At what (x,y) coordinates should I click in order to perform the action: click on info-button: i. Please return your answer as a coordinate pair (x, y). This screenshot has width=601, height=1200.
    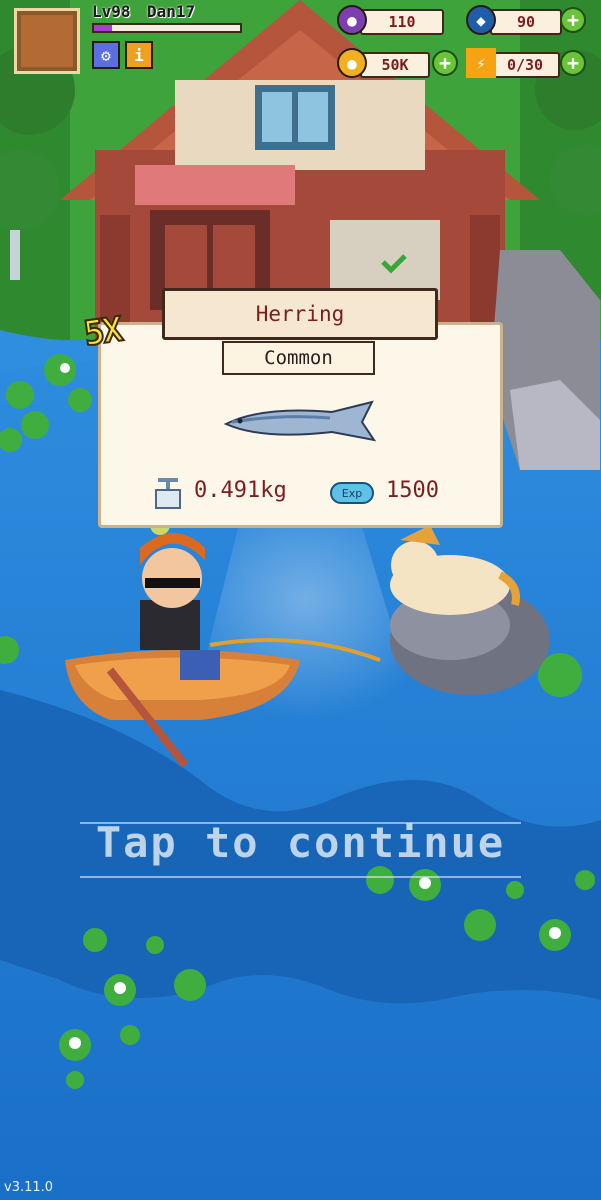
    Looking at the image, I should click on (139, 55).